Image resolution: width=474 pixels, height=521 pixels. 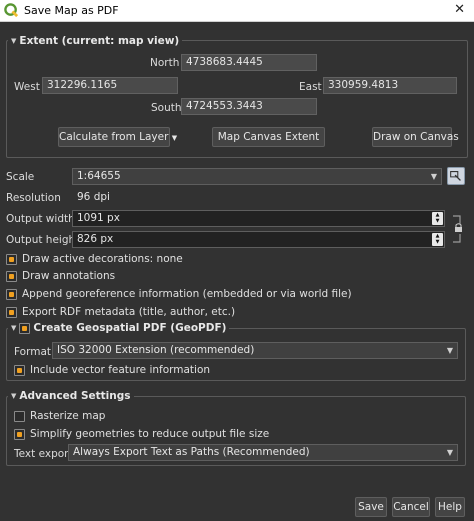 I want to click on calculate-from-layer-label: Calculate from Layer, so click(x=114, y=137).